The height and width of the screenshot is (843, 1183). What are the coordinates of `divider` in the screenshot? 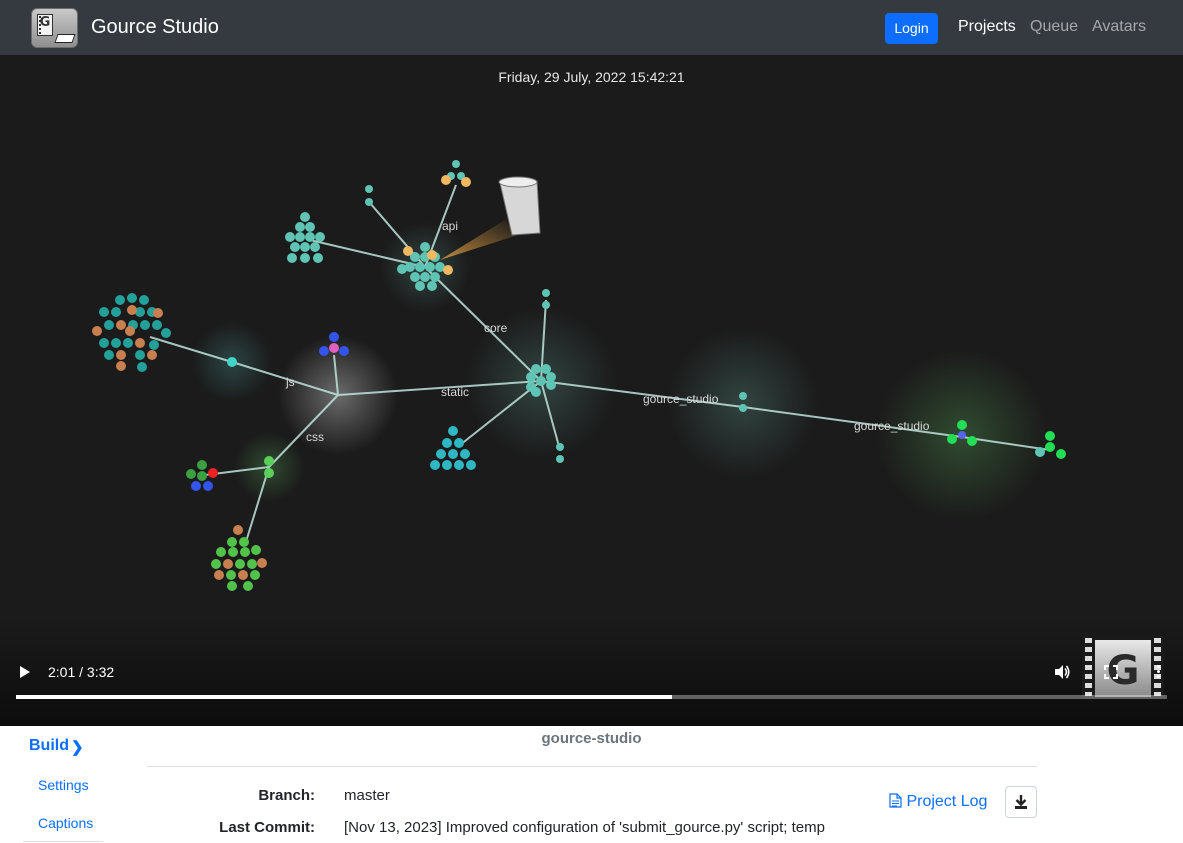 It's located at (592, 766).